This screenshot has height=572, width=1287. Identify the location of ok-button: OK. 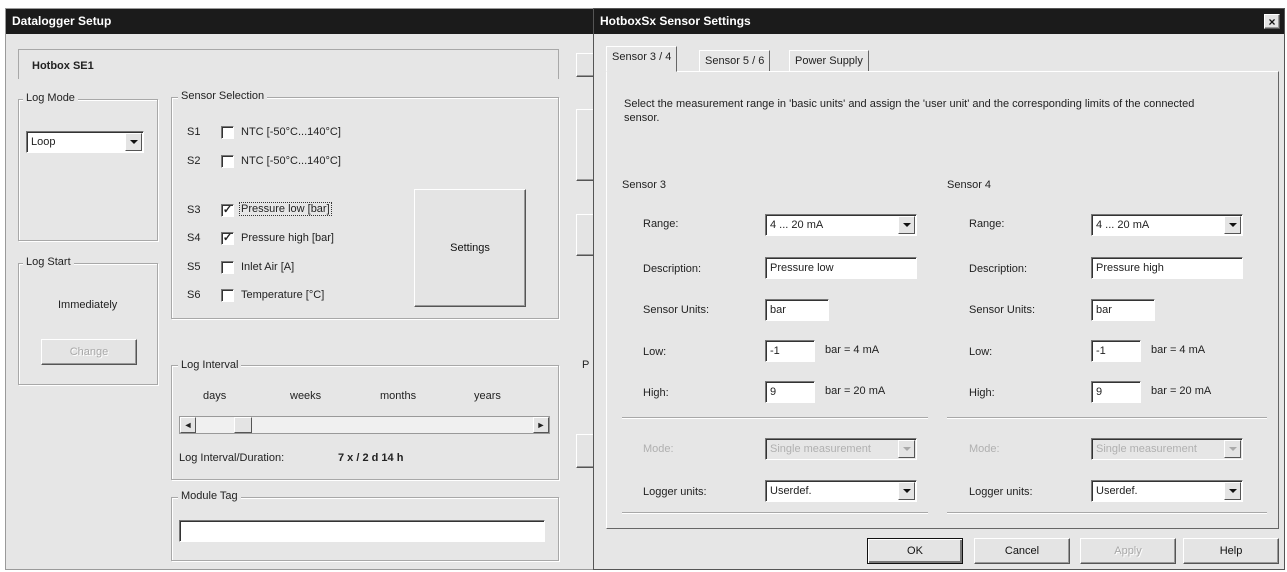
(915, 551).